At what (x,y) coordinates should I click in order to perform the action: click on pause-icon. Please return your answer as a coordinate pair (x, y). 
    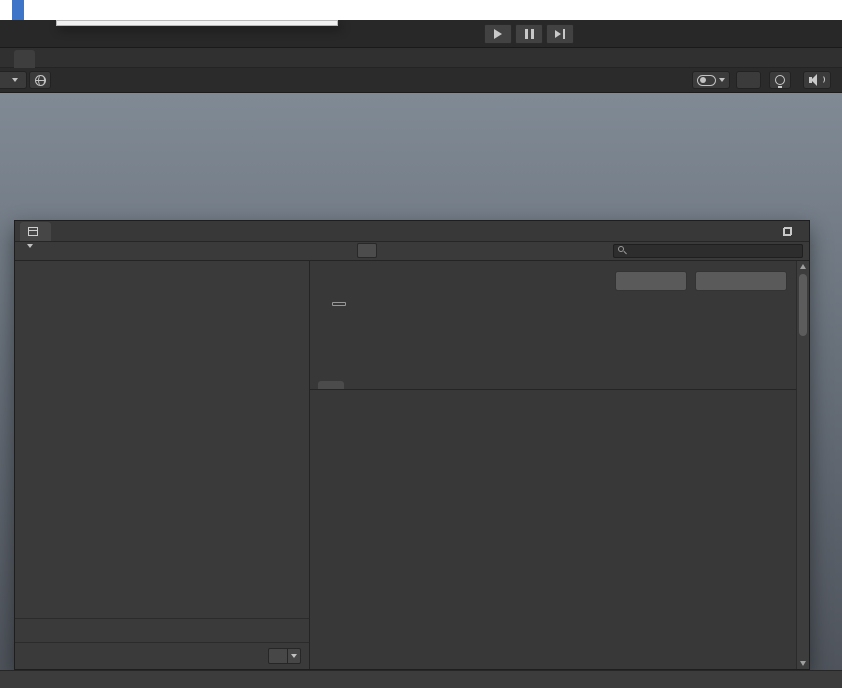
    Looking at the image, I should click on (529, 34).